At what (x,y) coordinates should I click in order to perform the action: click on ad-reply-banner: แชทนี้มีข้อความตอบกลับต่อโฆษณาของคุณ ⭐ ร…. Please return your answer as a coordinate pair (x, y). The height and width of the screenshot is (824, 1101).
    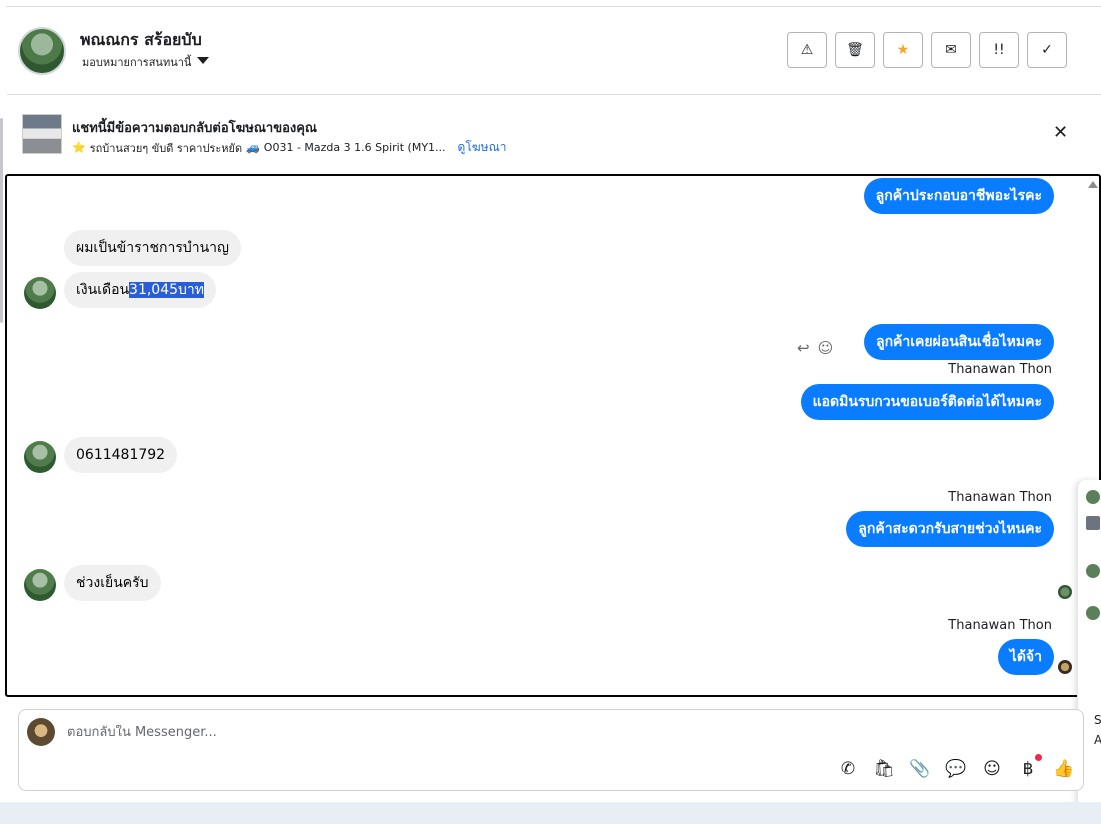
    Looking at the image, I should click on (554, 134).